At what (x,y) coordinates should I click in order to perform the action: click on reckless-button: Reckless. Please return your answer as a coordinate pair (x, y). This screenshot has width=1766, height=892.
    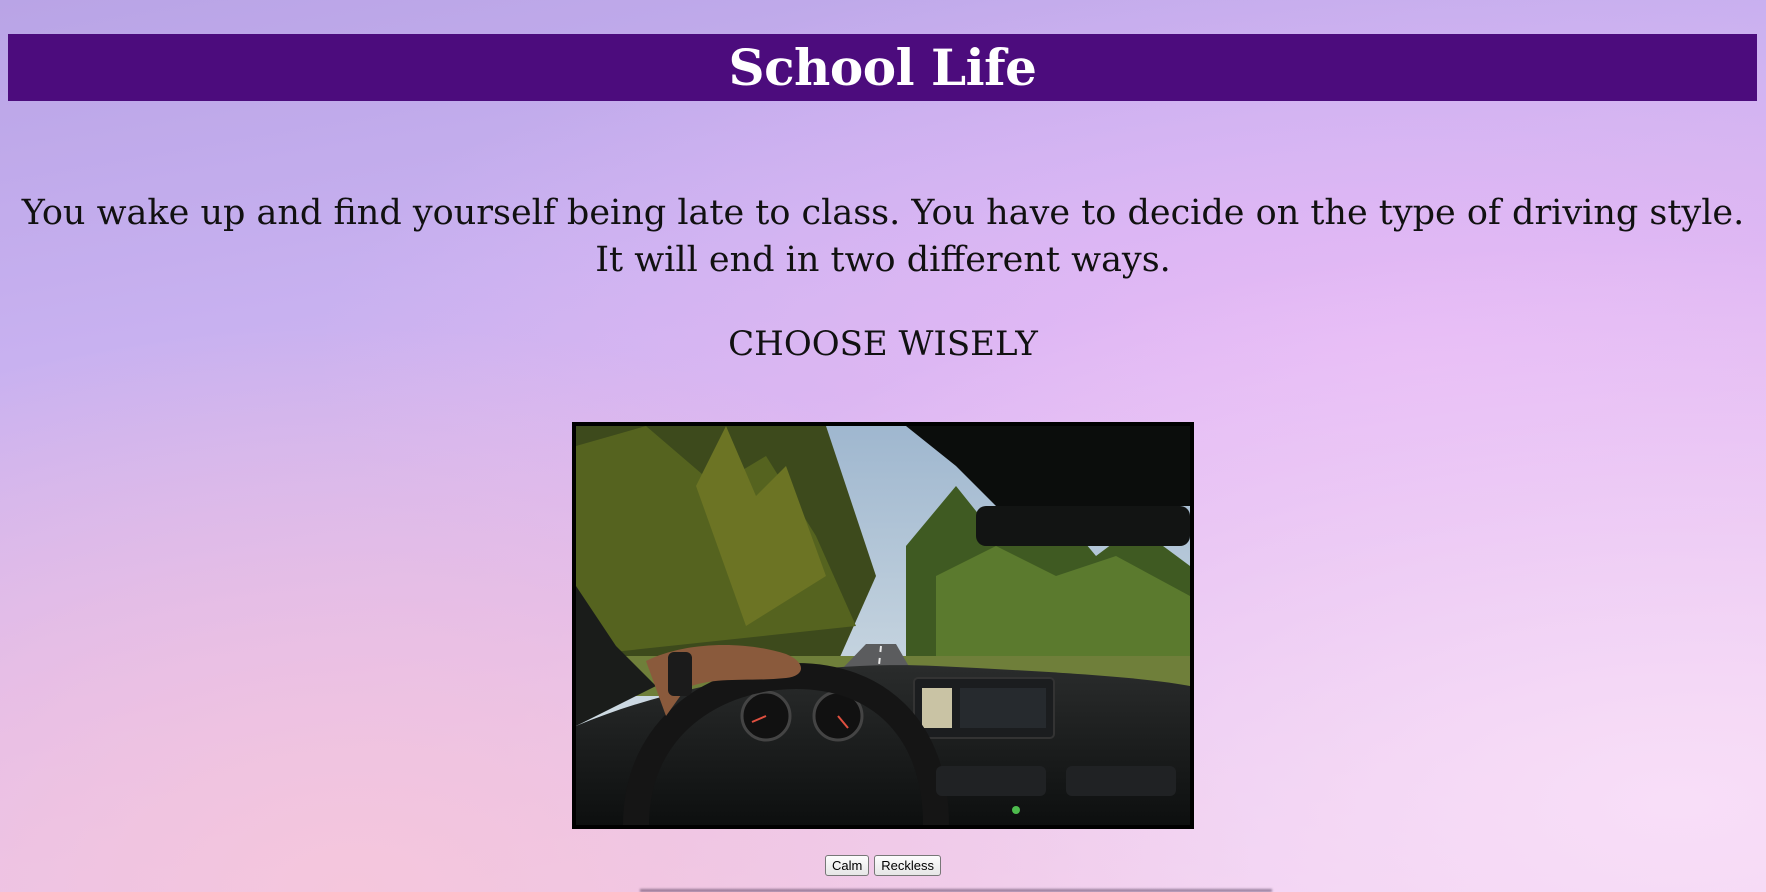
    Looking at the image, I should click on (908, 865).